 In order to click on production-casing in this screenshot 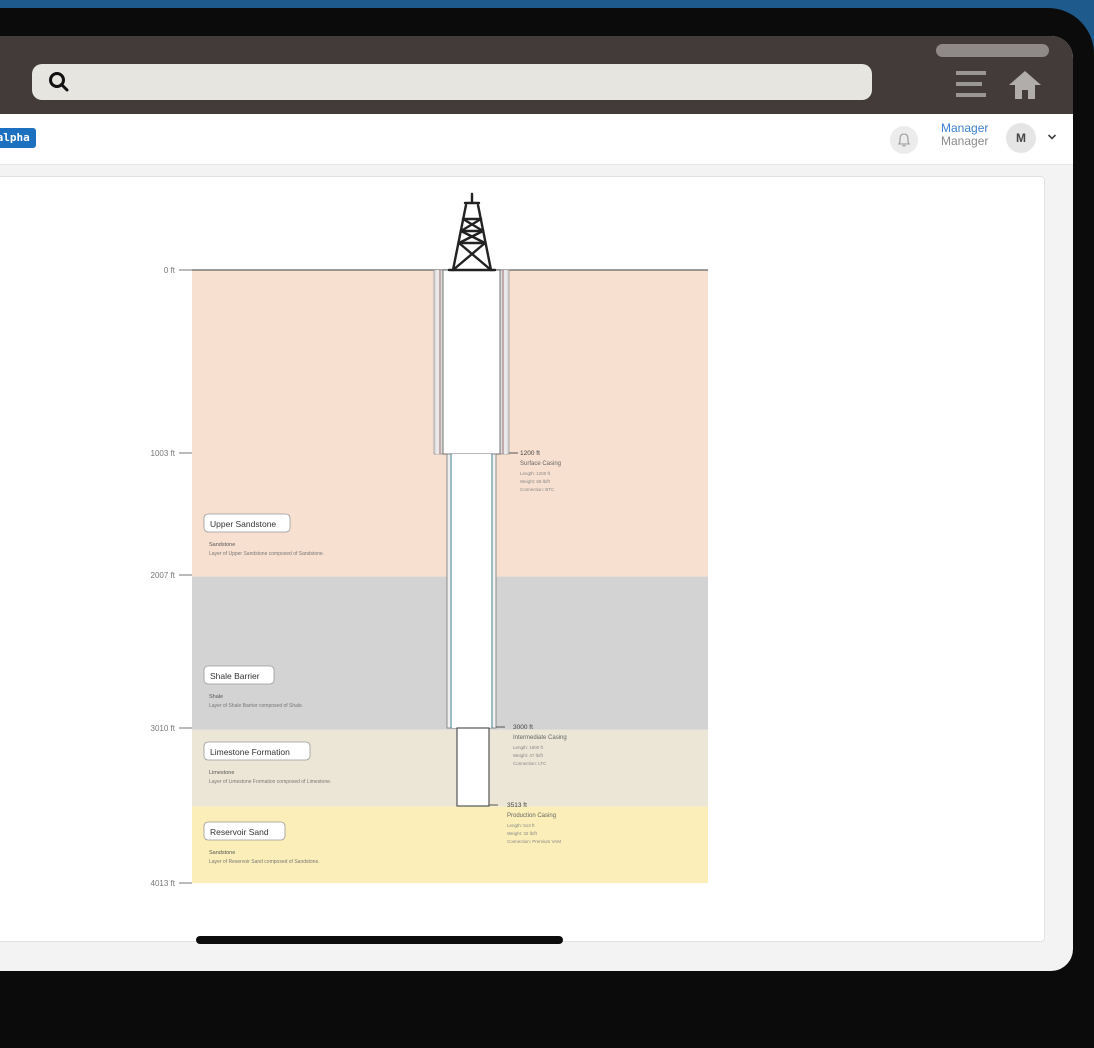, I will do `click(473, 767)`.